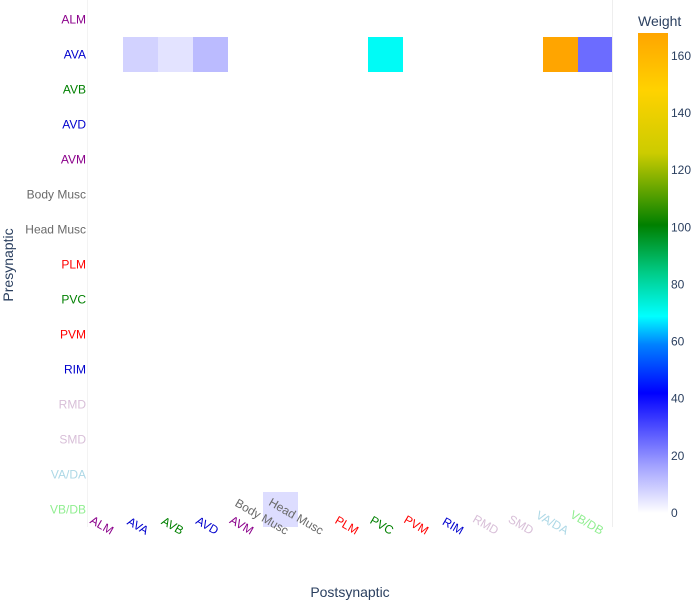 The height and width of the screenshot is (605, 700). Describe the element at coordinates (521, 525) in the screenshot. I see `column-label-smd: SMD` at that location.